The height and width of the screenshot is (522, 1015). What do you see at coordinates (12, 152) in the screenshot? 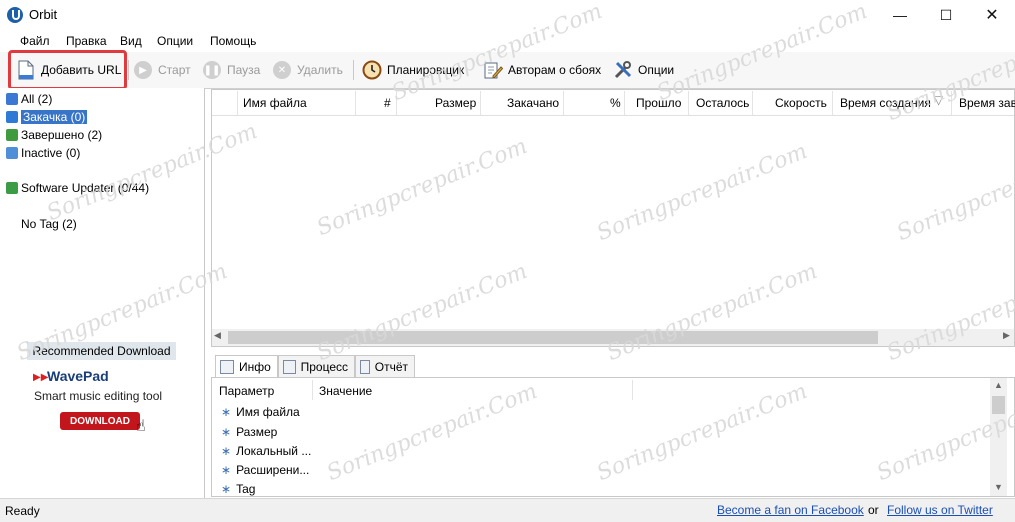
I see `pause-circle-icon` at bounding box center [12, 152].